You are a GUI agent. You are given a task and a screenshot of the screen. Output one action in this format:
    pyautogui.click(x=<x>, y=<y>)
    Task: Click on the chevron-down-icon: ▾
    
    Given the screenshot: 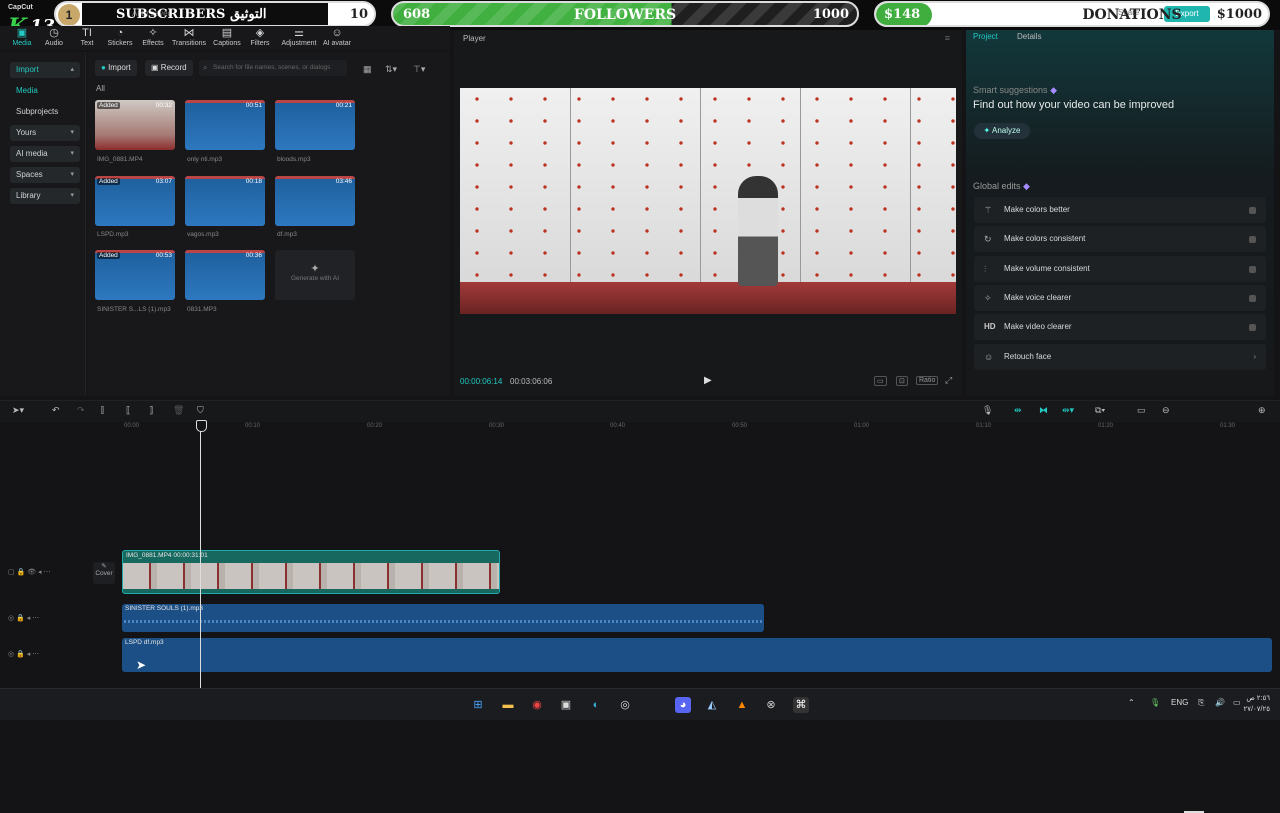 What is the action you would take?
    pyautogui.click(x=72, y=174)
    